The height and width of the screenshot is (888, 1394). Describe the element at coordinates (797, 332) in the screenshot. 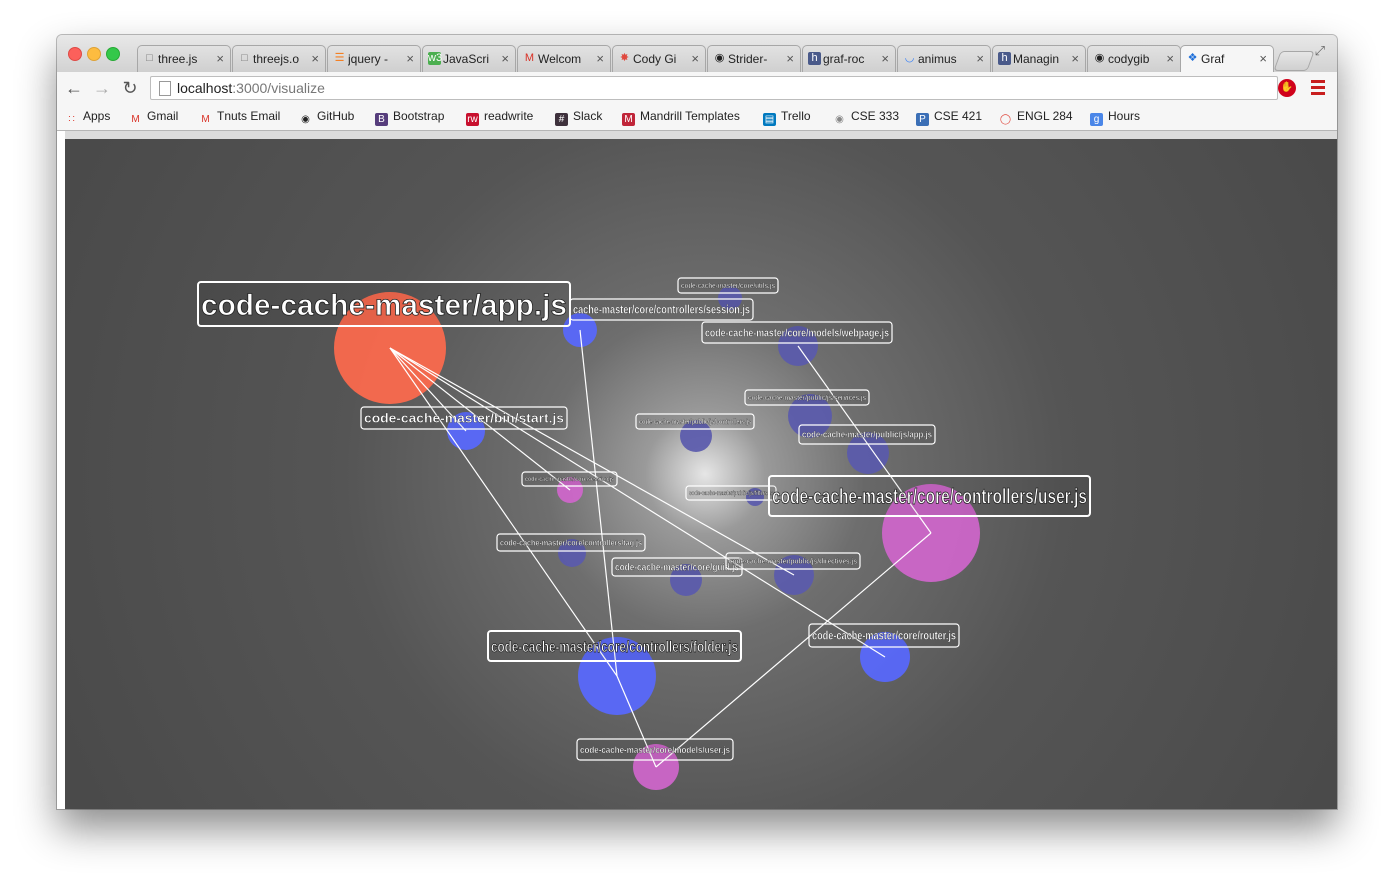

I see `label-webpage: code-cache-master/core/models/webpage.js` at that location.